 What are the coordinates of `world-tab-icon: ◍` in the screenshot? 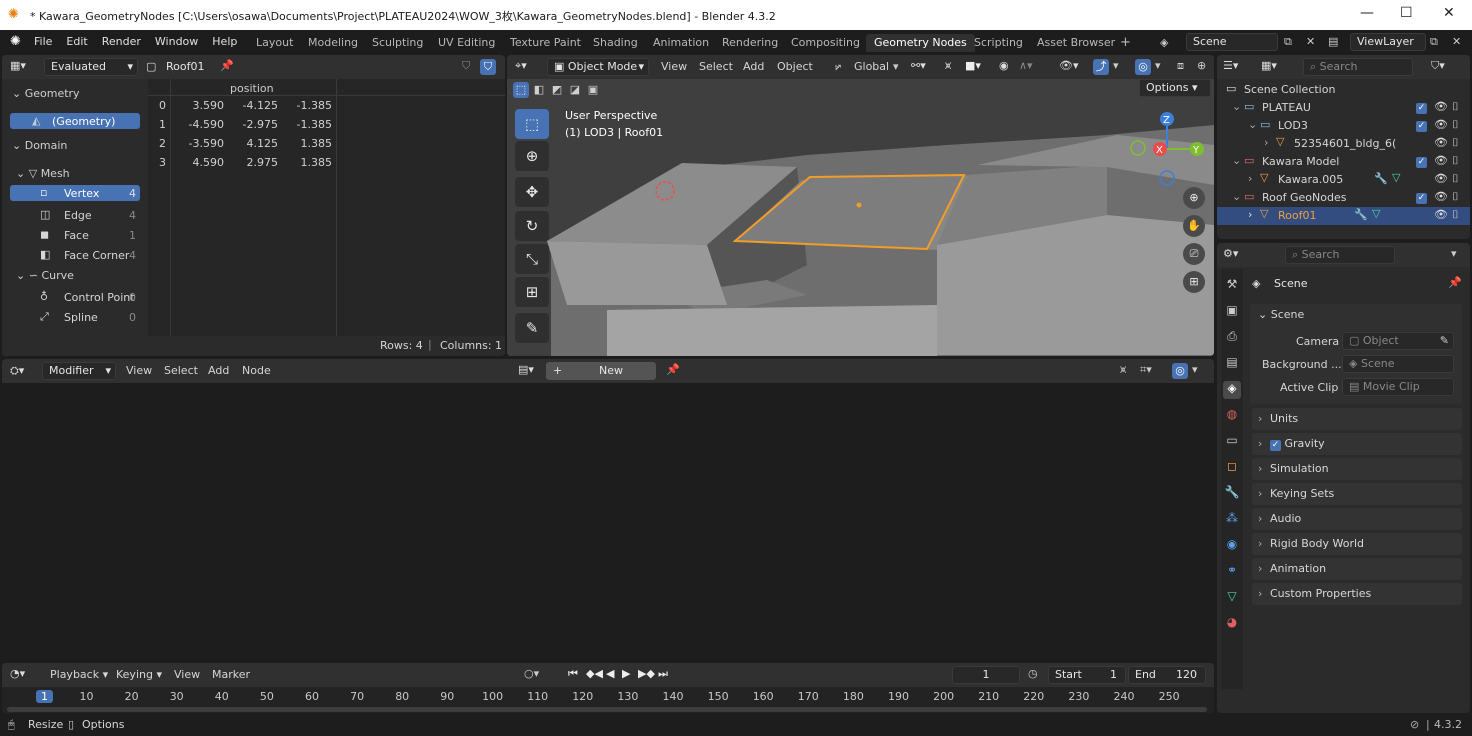 It's located at (1232, 416).